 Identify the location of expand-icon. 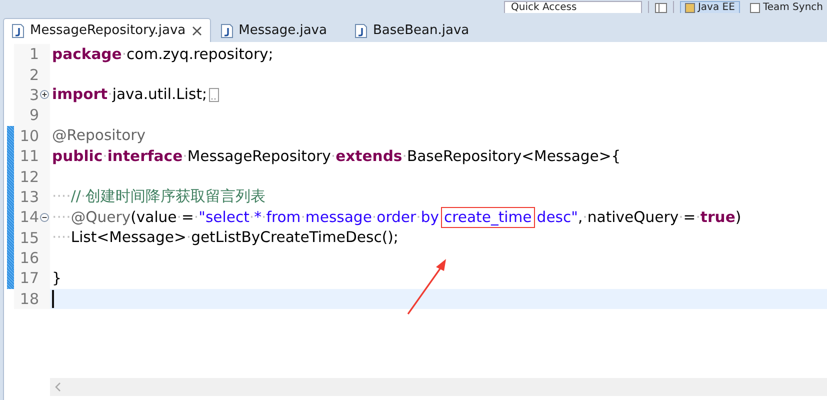
(44, 95).